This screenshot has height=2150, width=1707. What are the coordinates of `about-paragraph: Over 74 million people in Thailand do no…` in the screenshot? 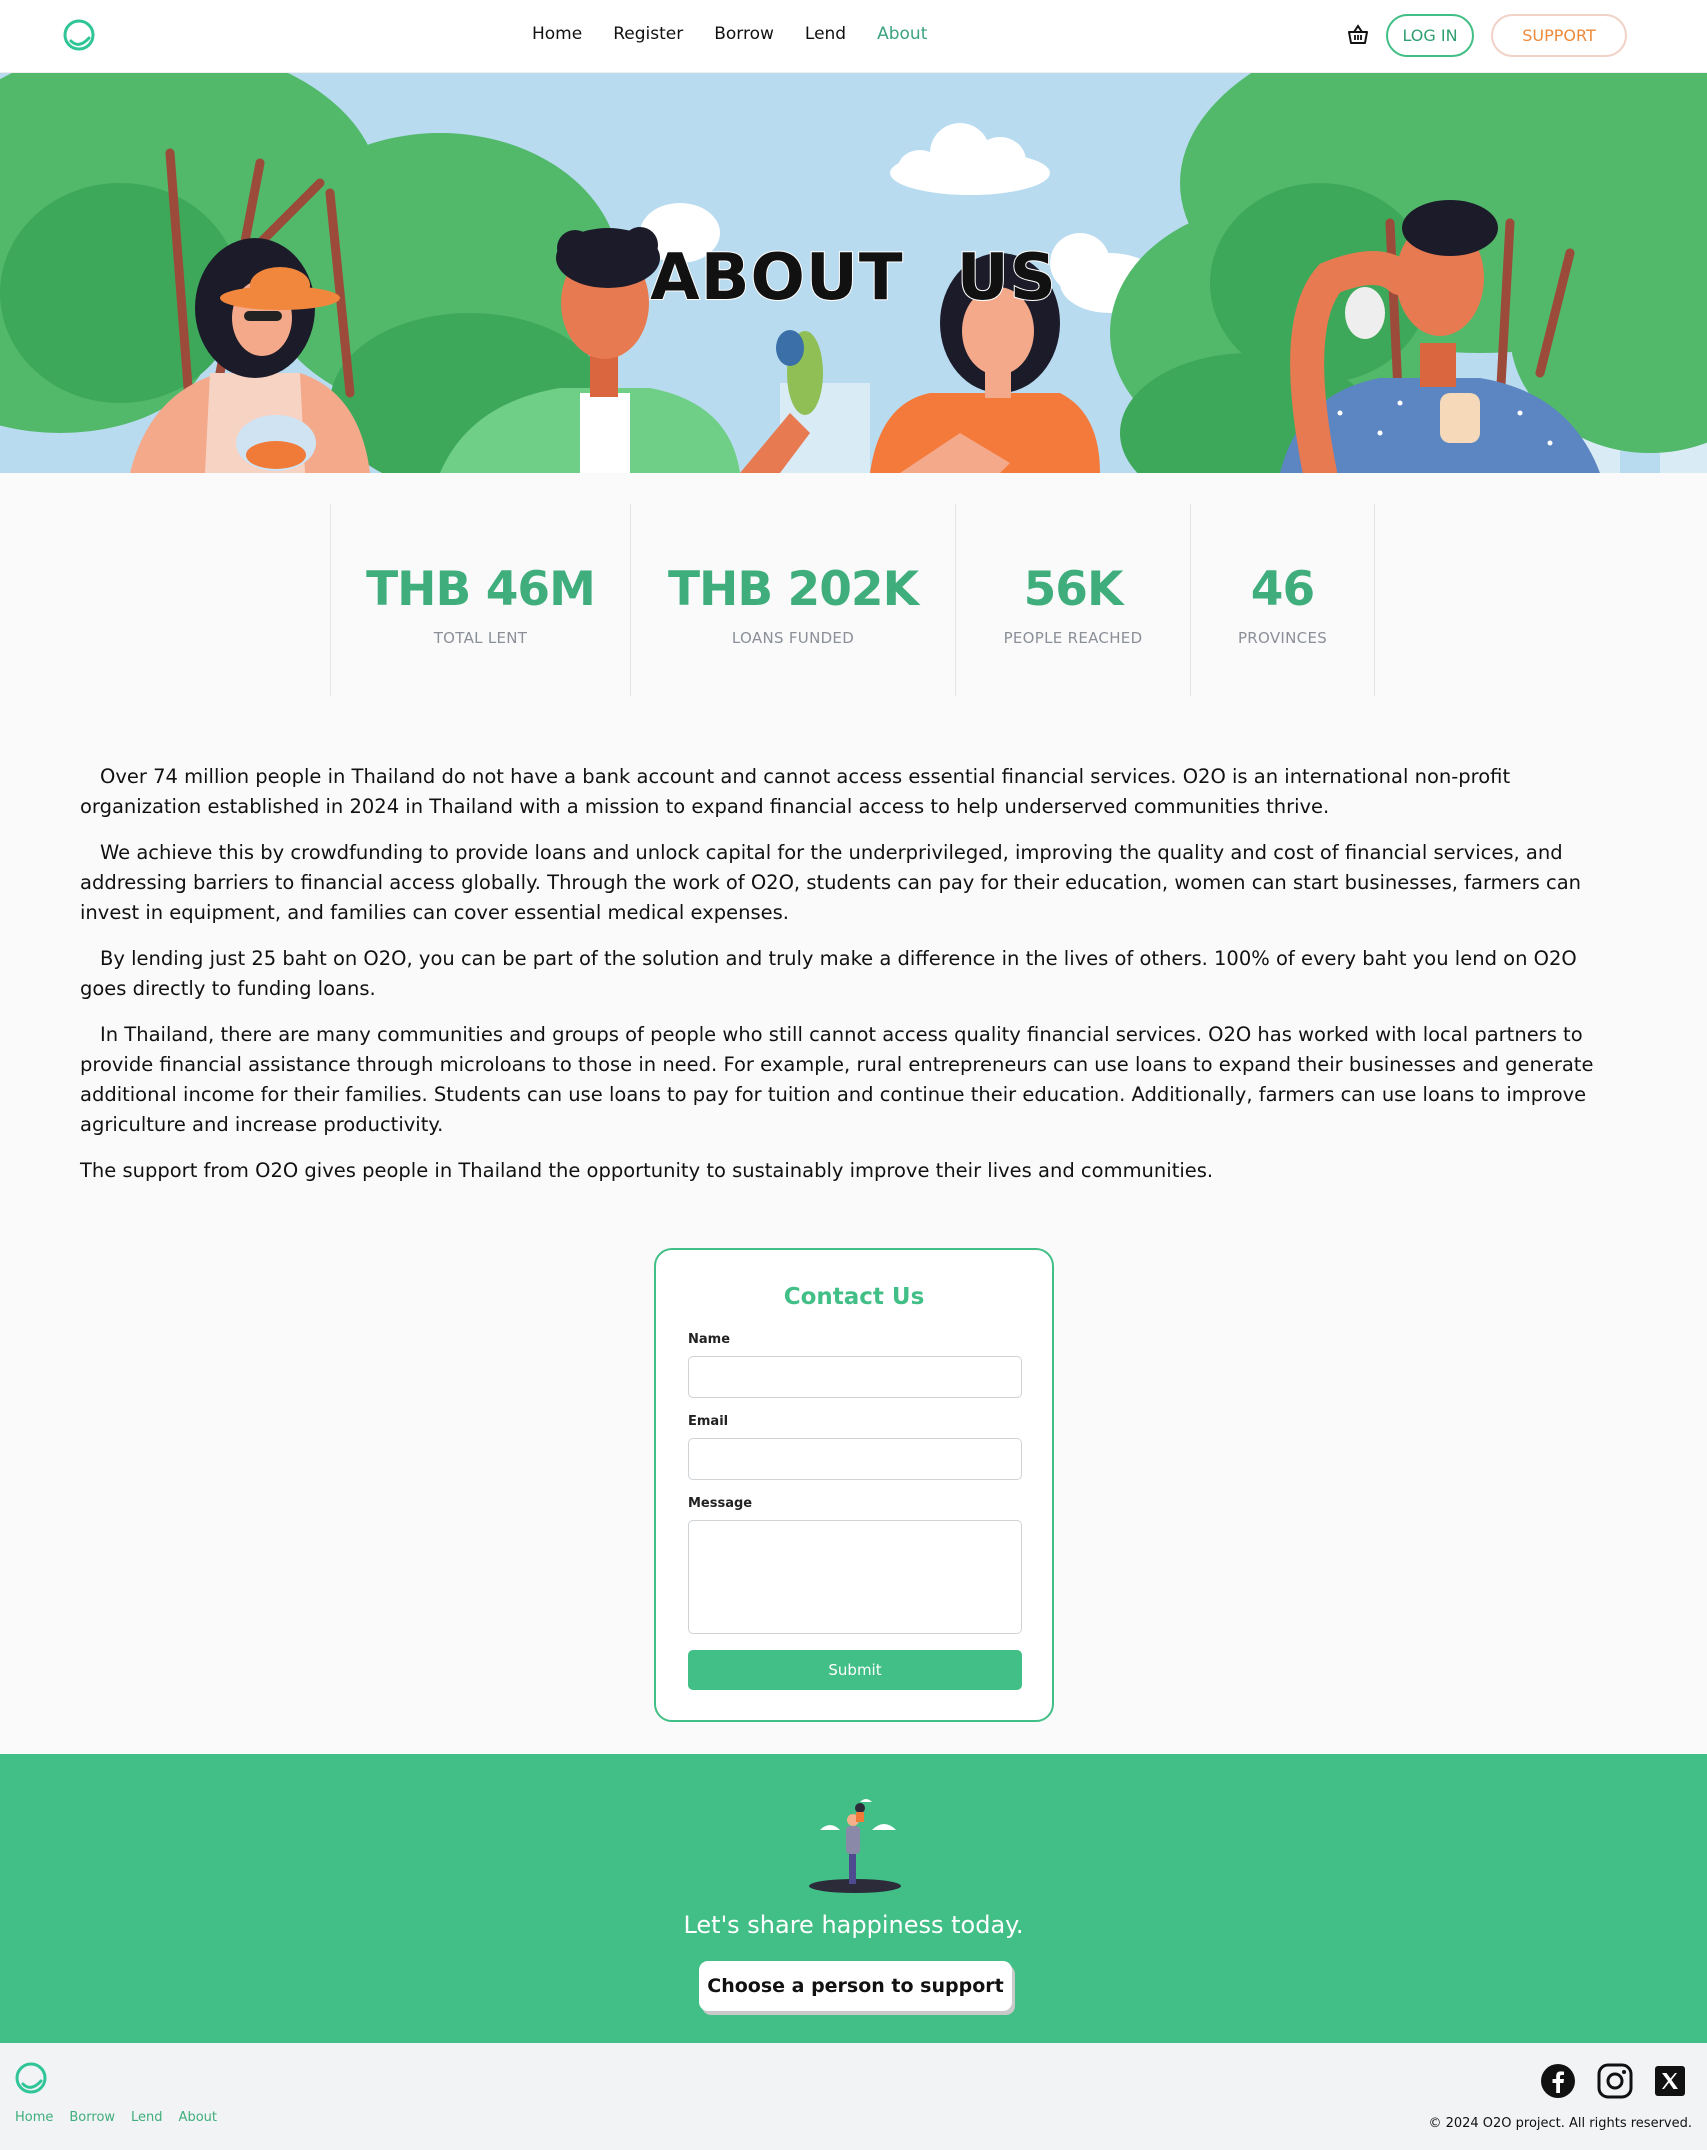 It's located at (795, 791).